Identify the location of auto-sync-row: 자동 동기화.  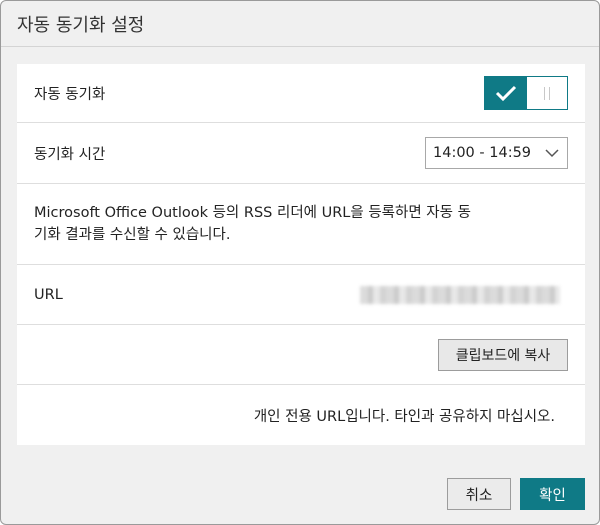
(301, 93).